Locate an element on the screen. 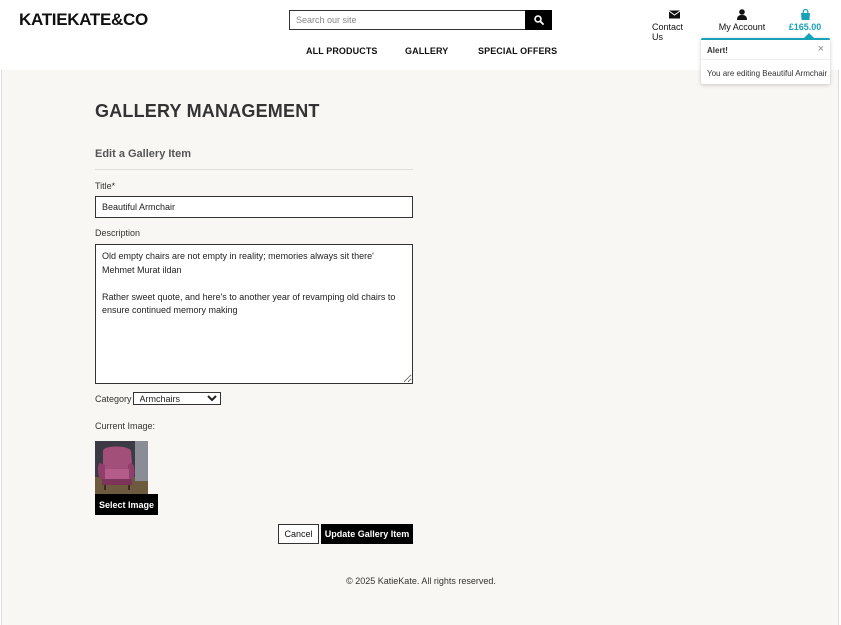  update-gallery-item-button: Update Gallery Item is located at coordinates (367, 534).